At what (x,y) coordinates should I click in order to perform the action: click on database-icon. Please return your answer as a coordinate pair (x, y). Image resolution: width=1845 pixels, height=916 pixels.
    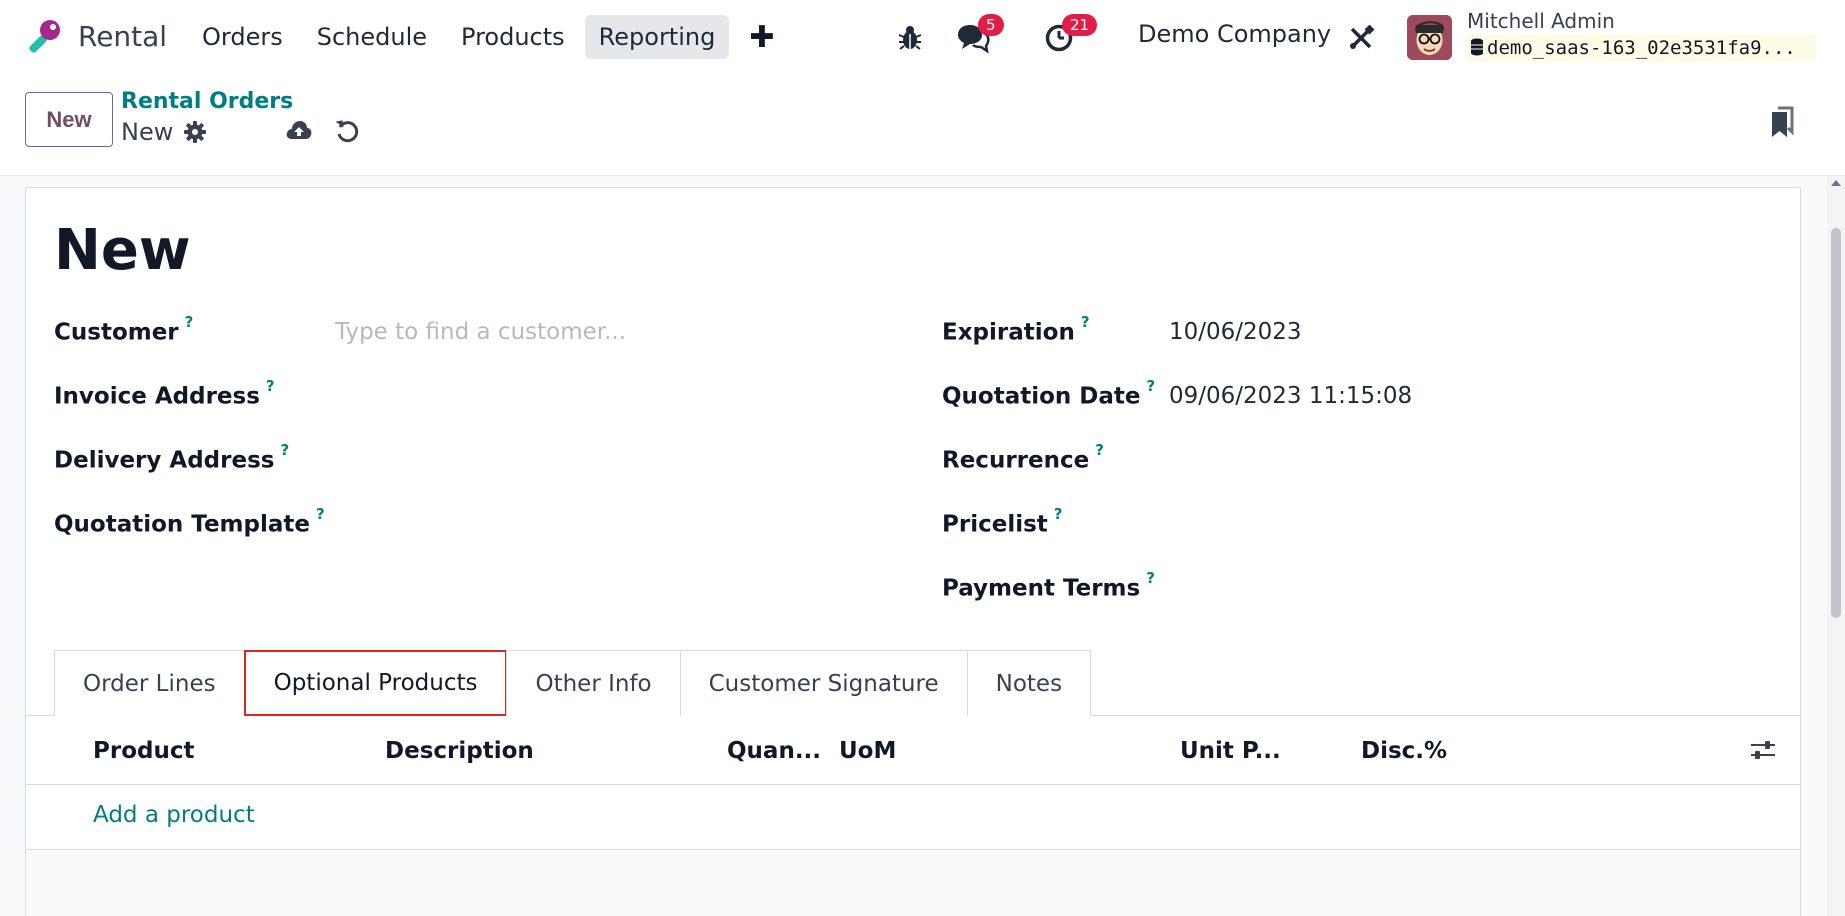
    Looking at the image, I should click on (1477, 47).